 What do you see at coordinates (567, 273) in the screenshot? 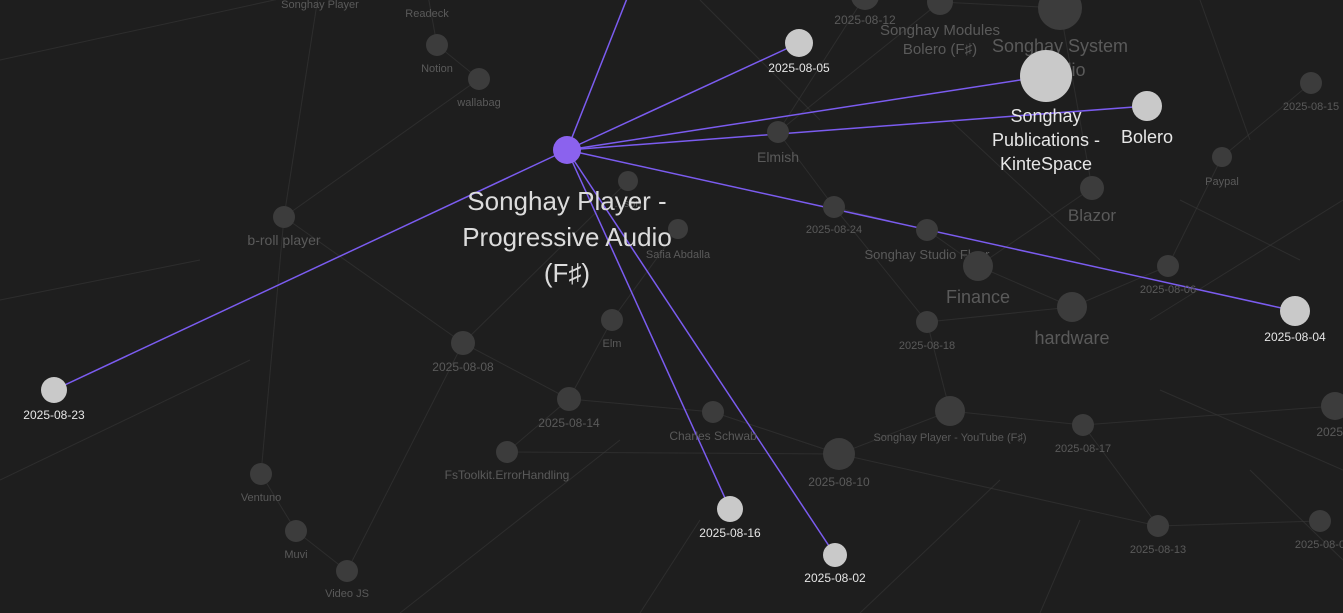
I see `node-label-line: (F♯)` at bounding box center [567, 273].